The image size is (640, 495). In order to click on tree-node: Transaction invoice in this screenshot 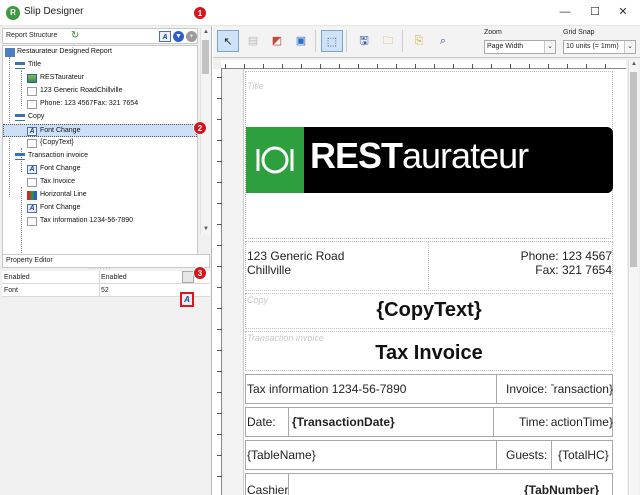, I will do `click(100, 156)`.